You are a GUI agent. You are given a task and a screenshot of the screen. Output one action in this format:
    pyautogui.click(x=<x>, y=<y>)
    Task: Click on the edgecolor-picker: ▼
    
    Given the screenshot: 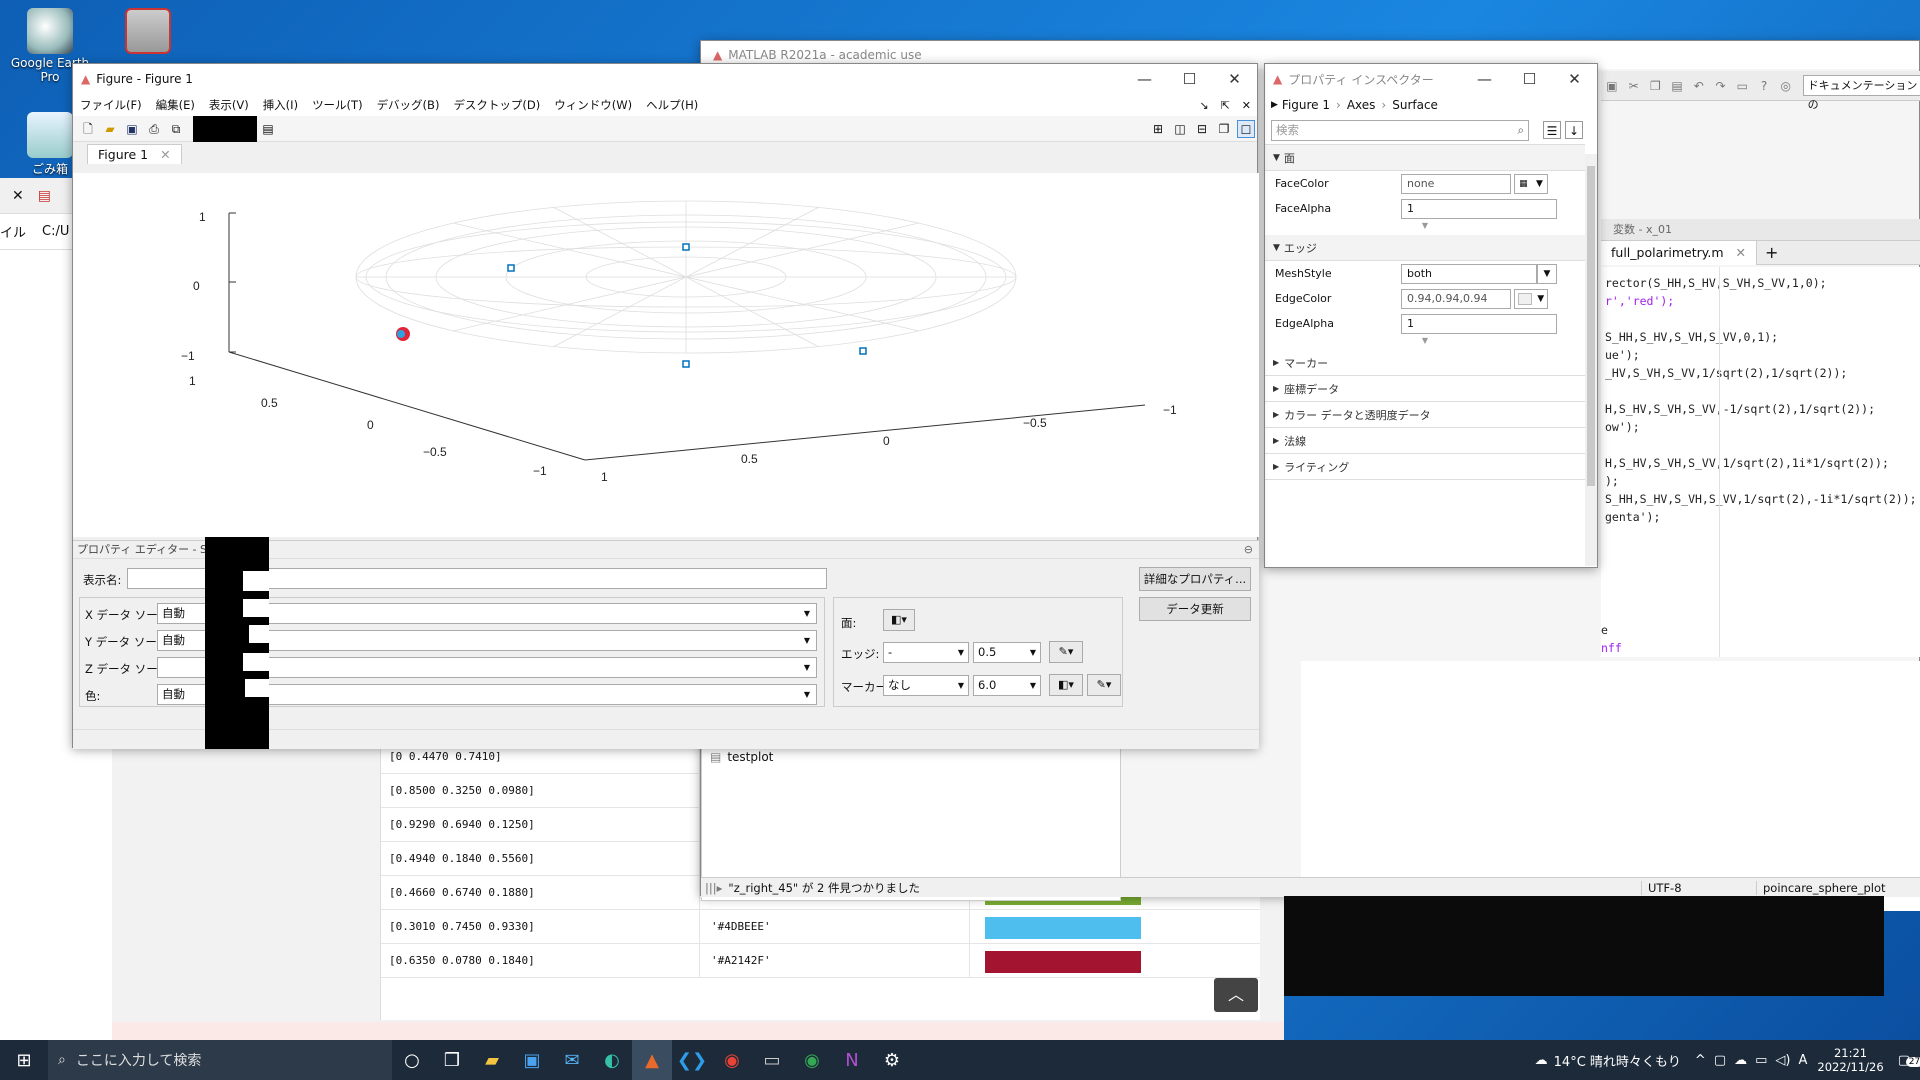 What is the action you would take?
    pyautogui.click(x=1531, y=298)
    